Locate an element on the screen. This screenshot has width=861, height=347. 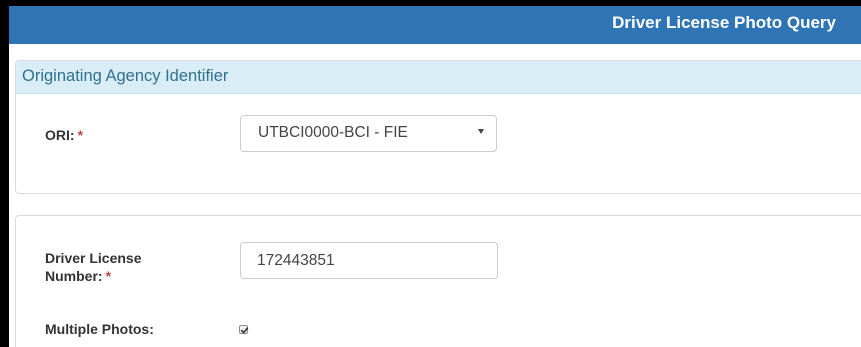
driver-license-label: Driver License Number: * is located at coordinates (93, 267).